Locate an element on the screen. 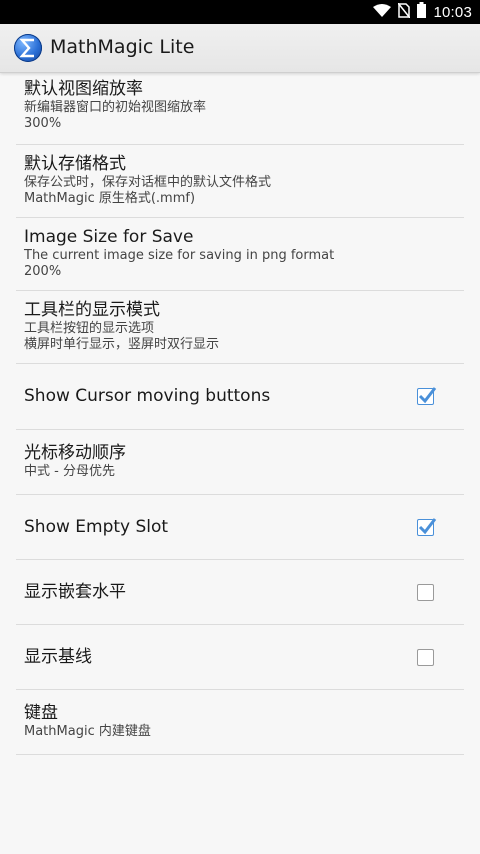  setting-value: 横屏时单行显示，竖屏时双行显示 is located at coordinates (122, 344).